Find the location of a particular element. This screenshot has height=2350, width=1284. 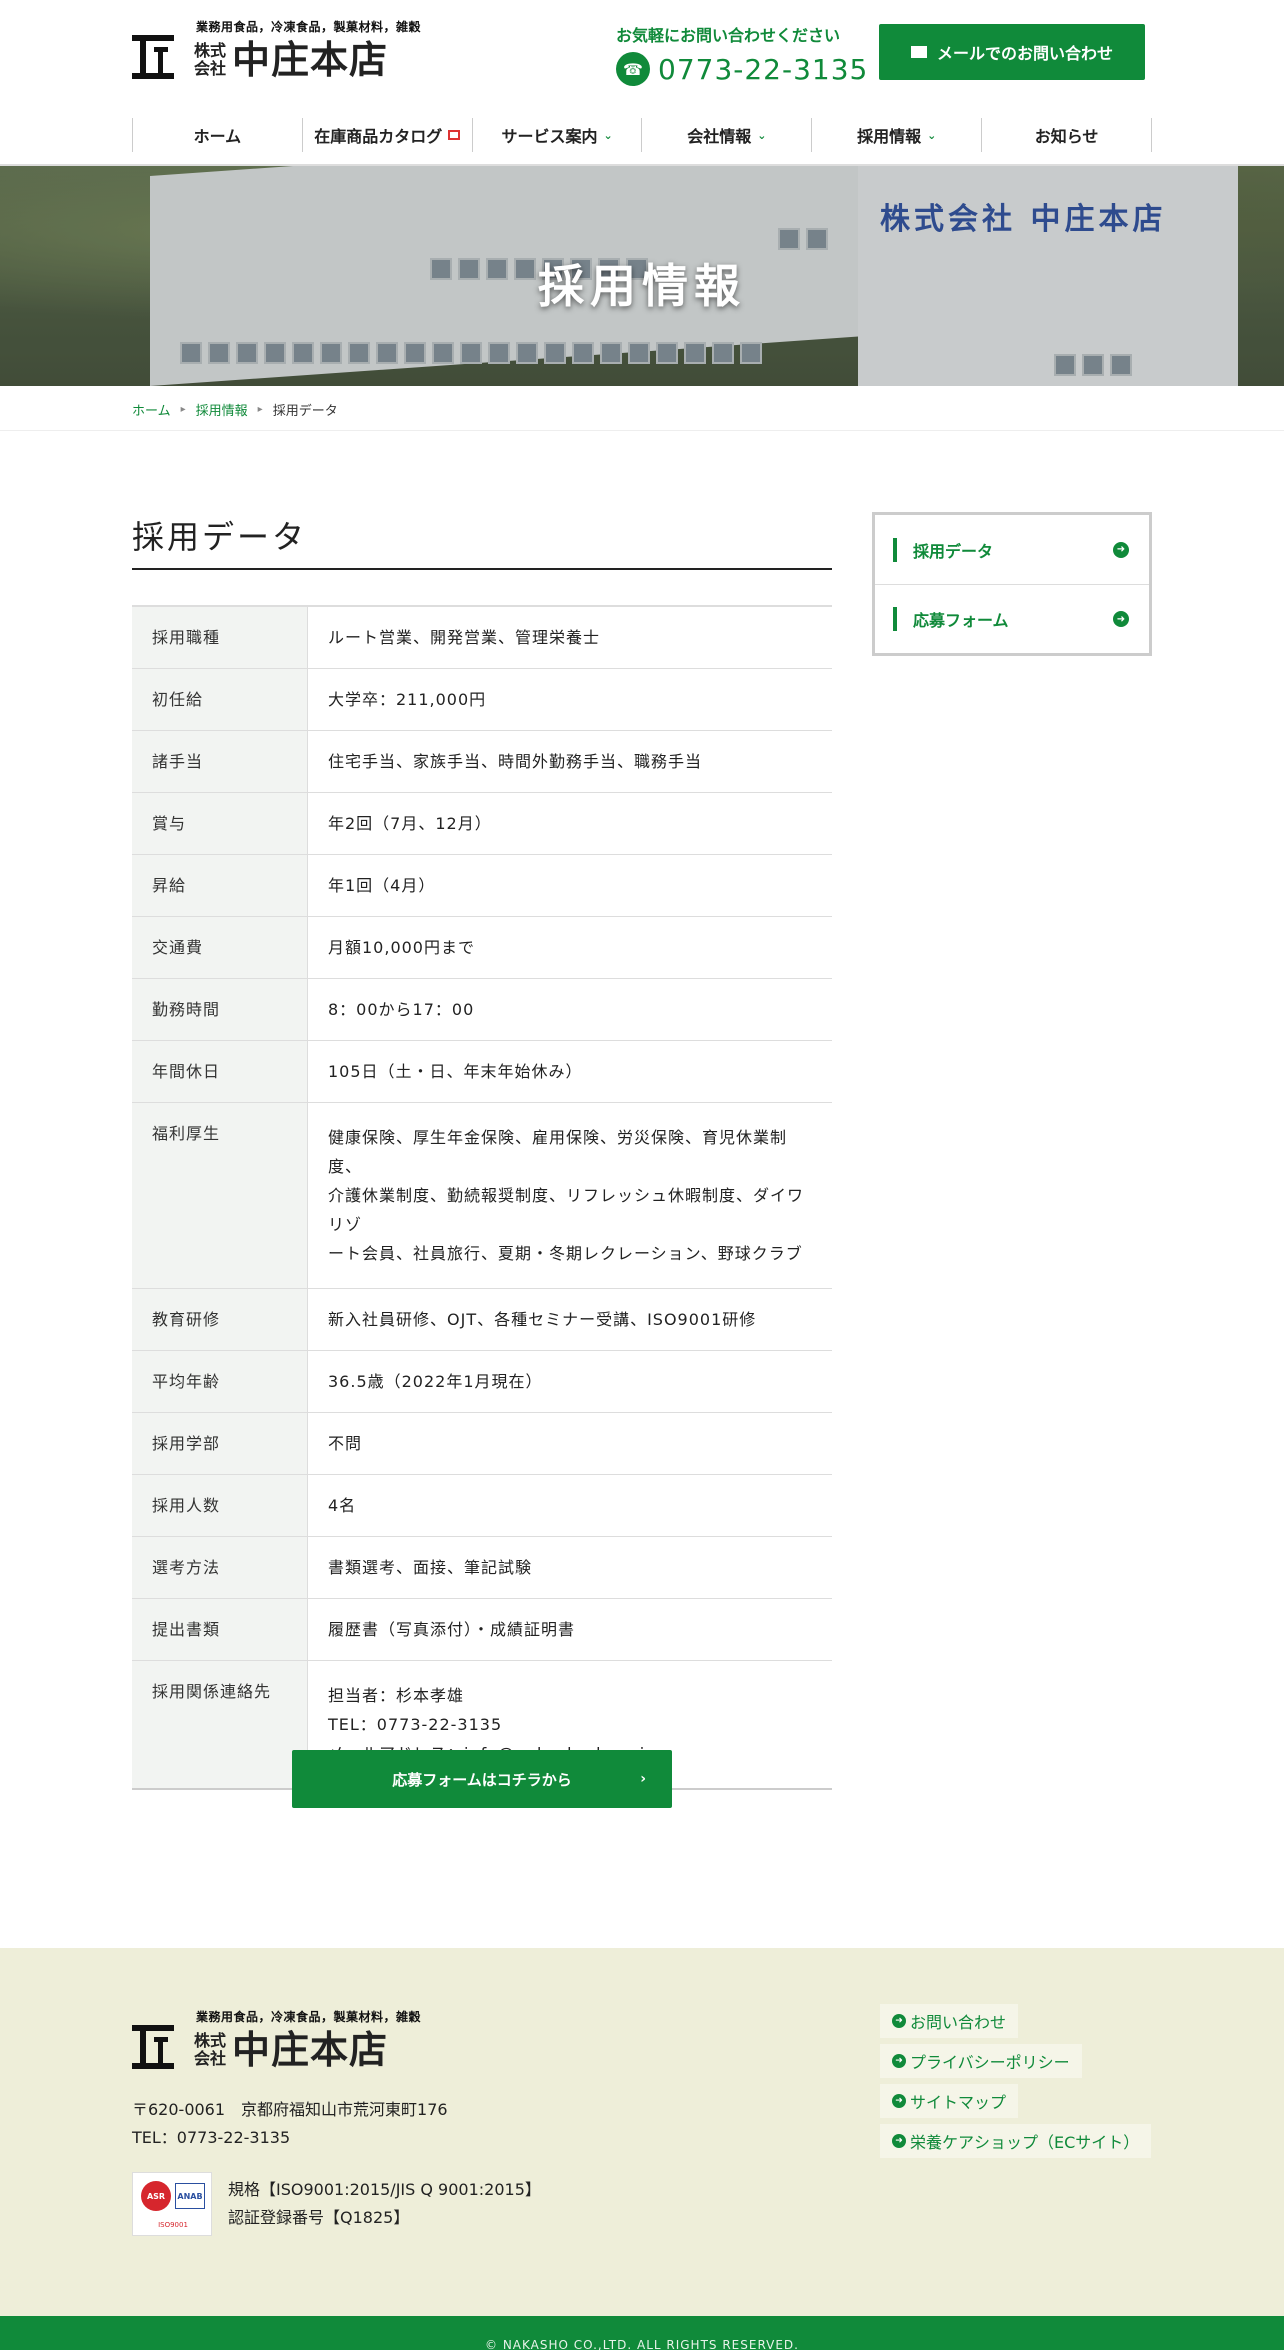

footer-link-contact: ➜ お問い合わせ is located at coordinates (949, 2021).